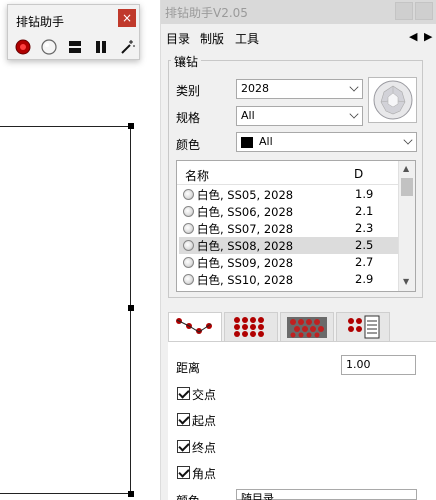  Describe the element at coordinates (289, 228) in the screenshot. I see `list-item: 白色, SS07, 2028 2.3` at that location.